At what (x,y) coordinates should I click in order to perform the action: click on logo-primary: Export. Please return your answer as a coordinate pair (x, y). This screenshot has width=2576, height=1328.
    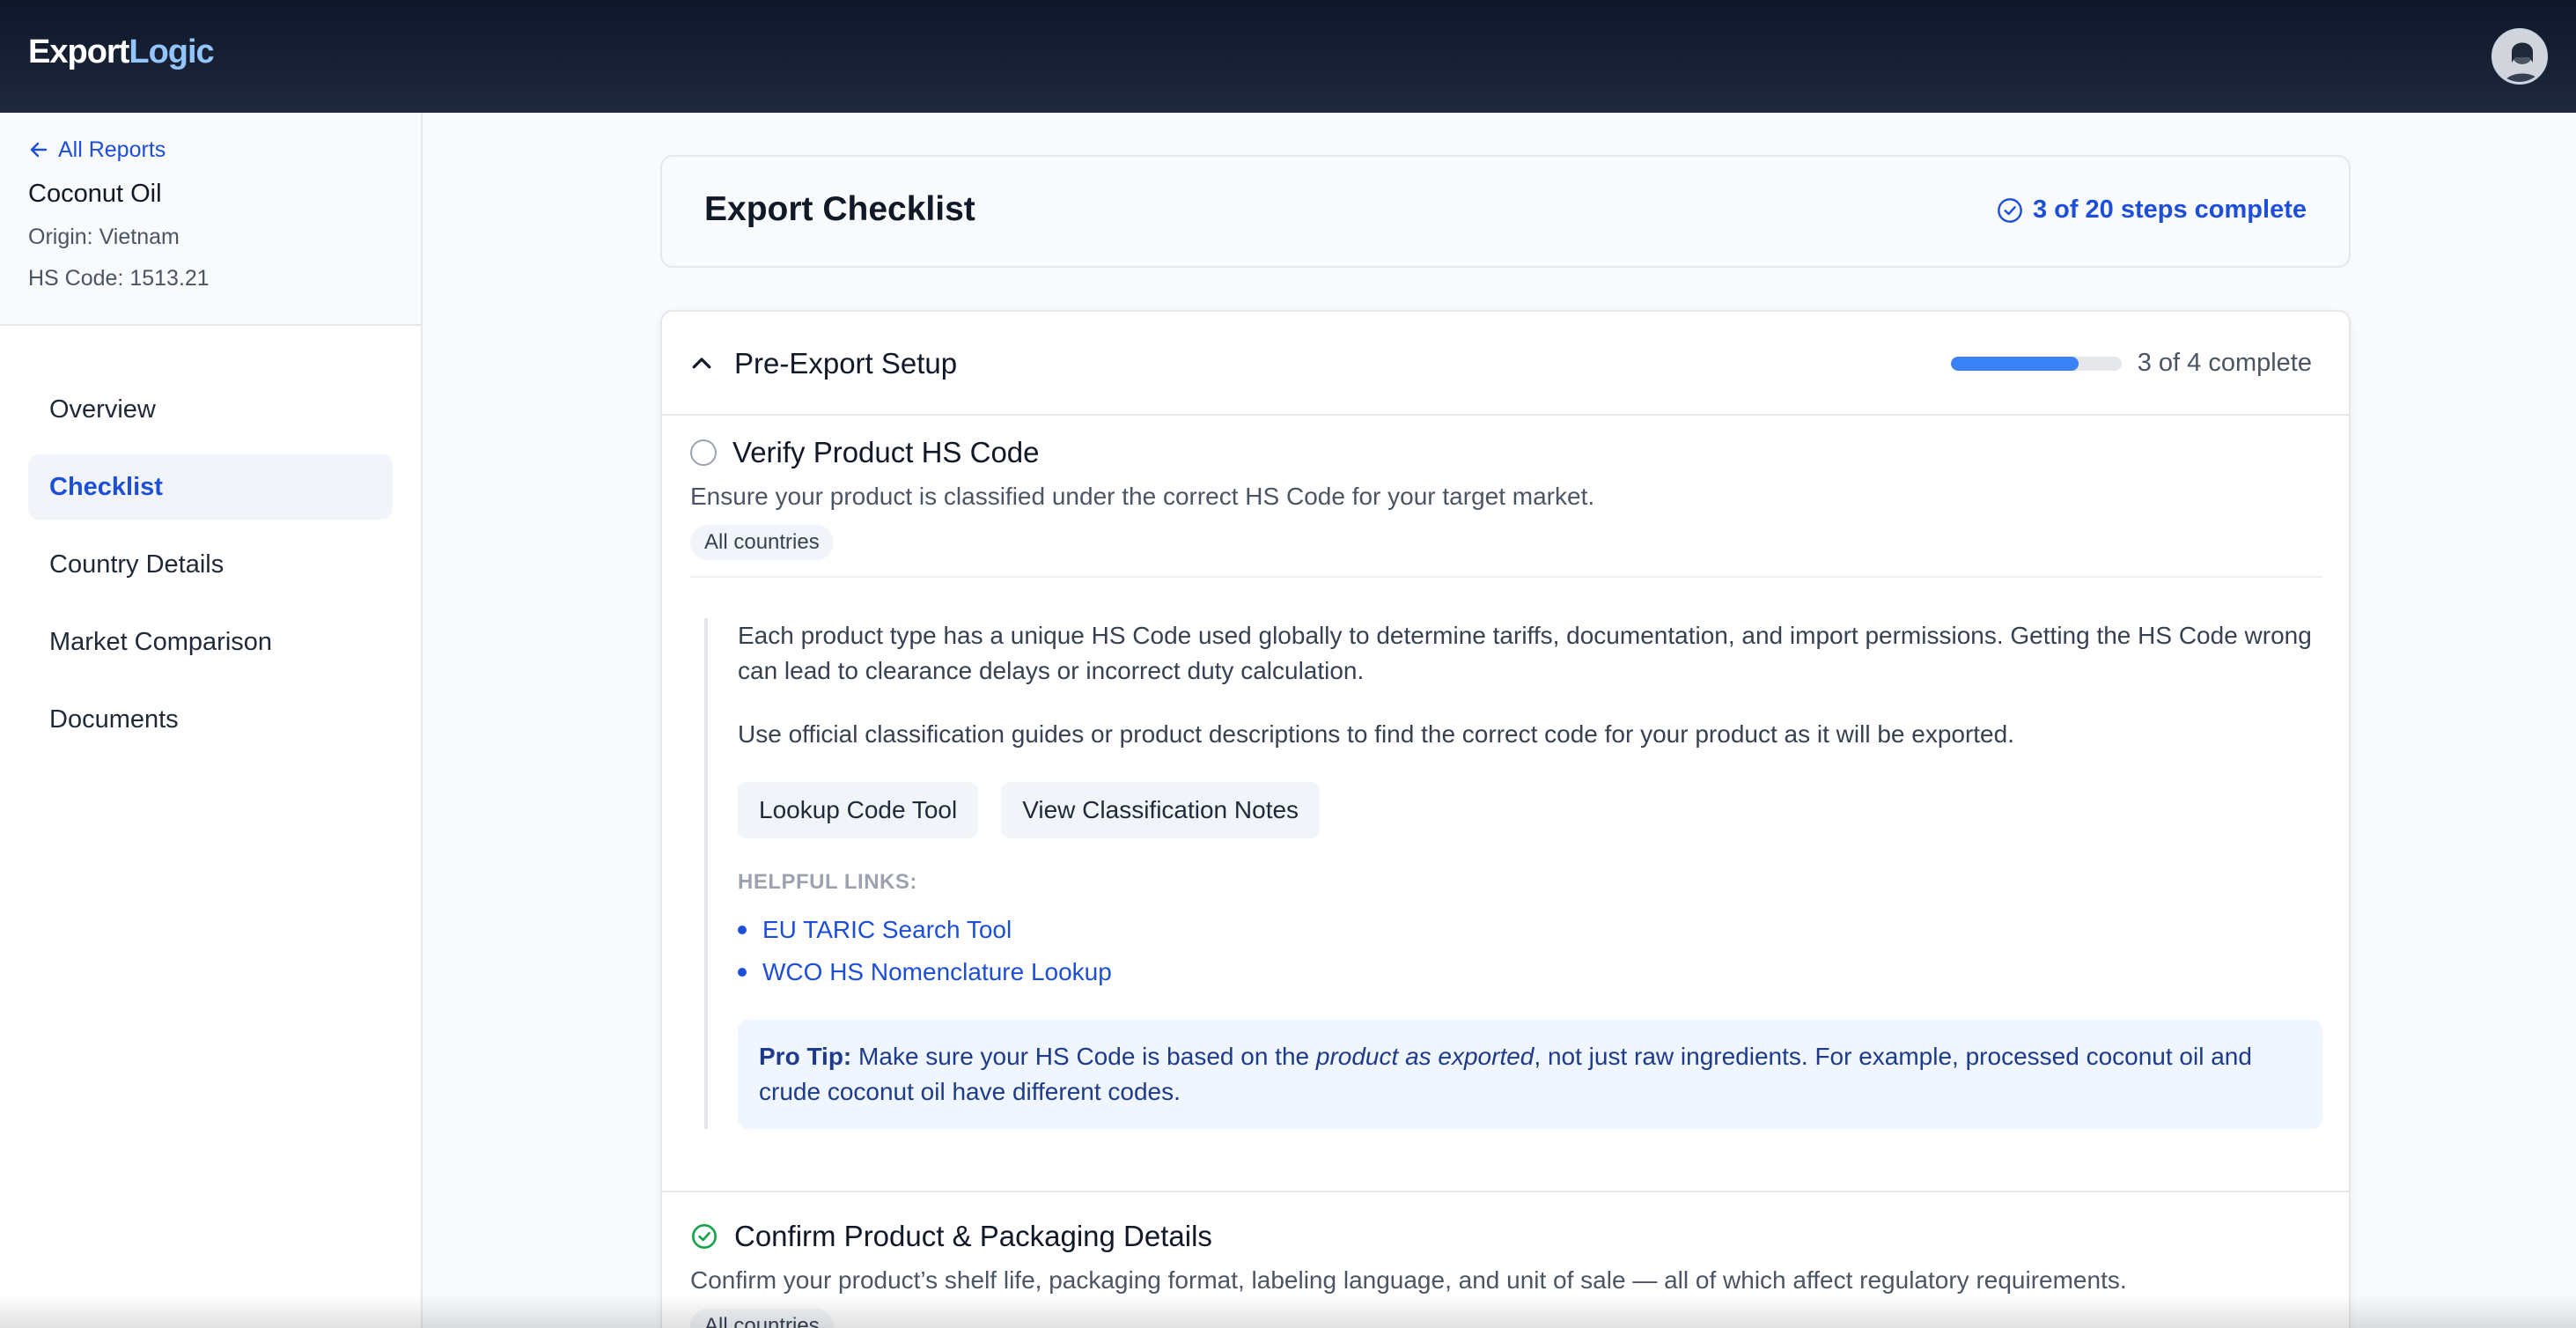
    Looking at the image, I should click on (78, 51).